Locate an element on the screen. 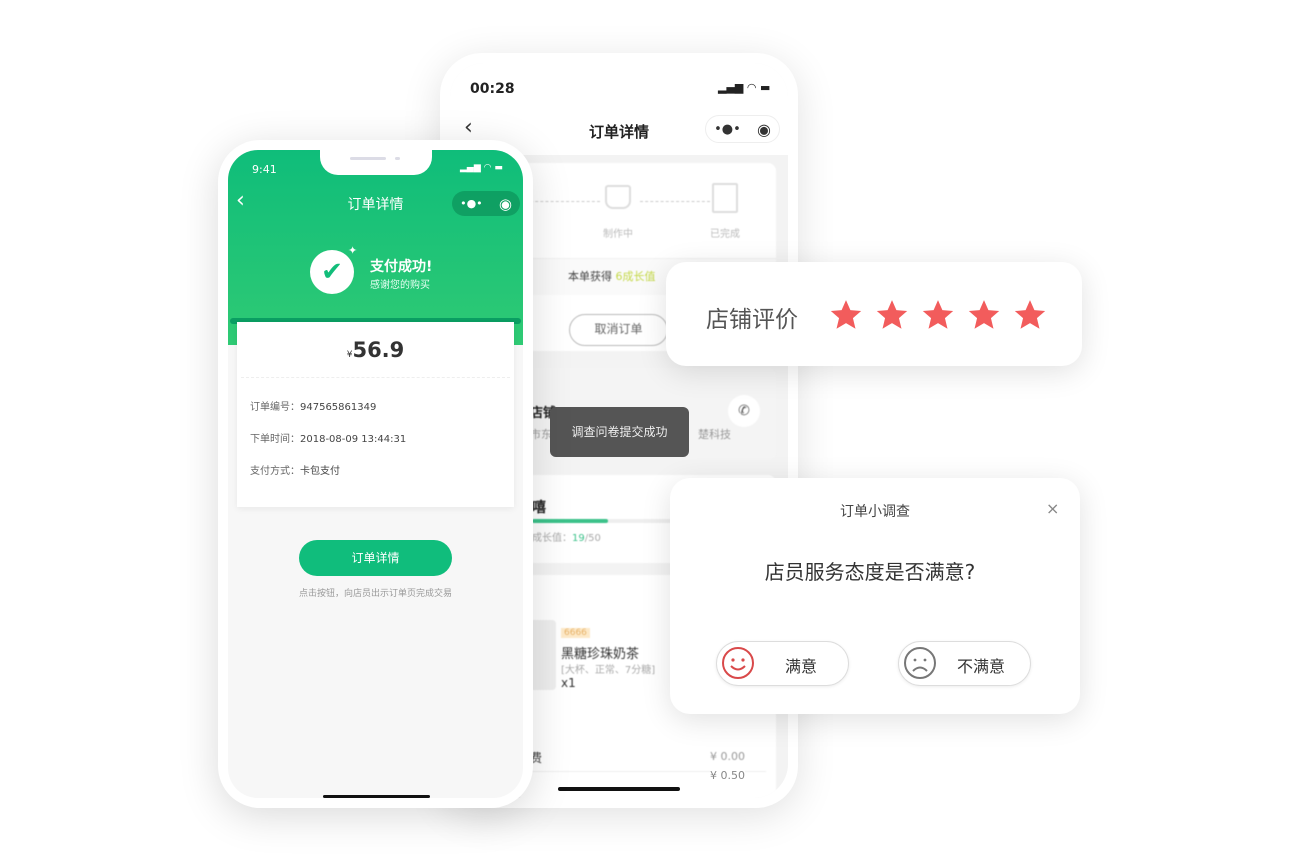  unsatisfied-button: 不满意 is located at coordinates (964, 663).